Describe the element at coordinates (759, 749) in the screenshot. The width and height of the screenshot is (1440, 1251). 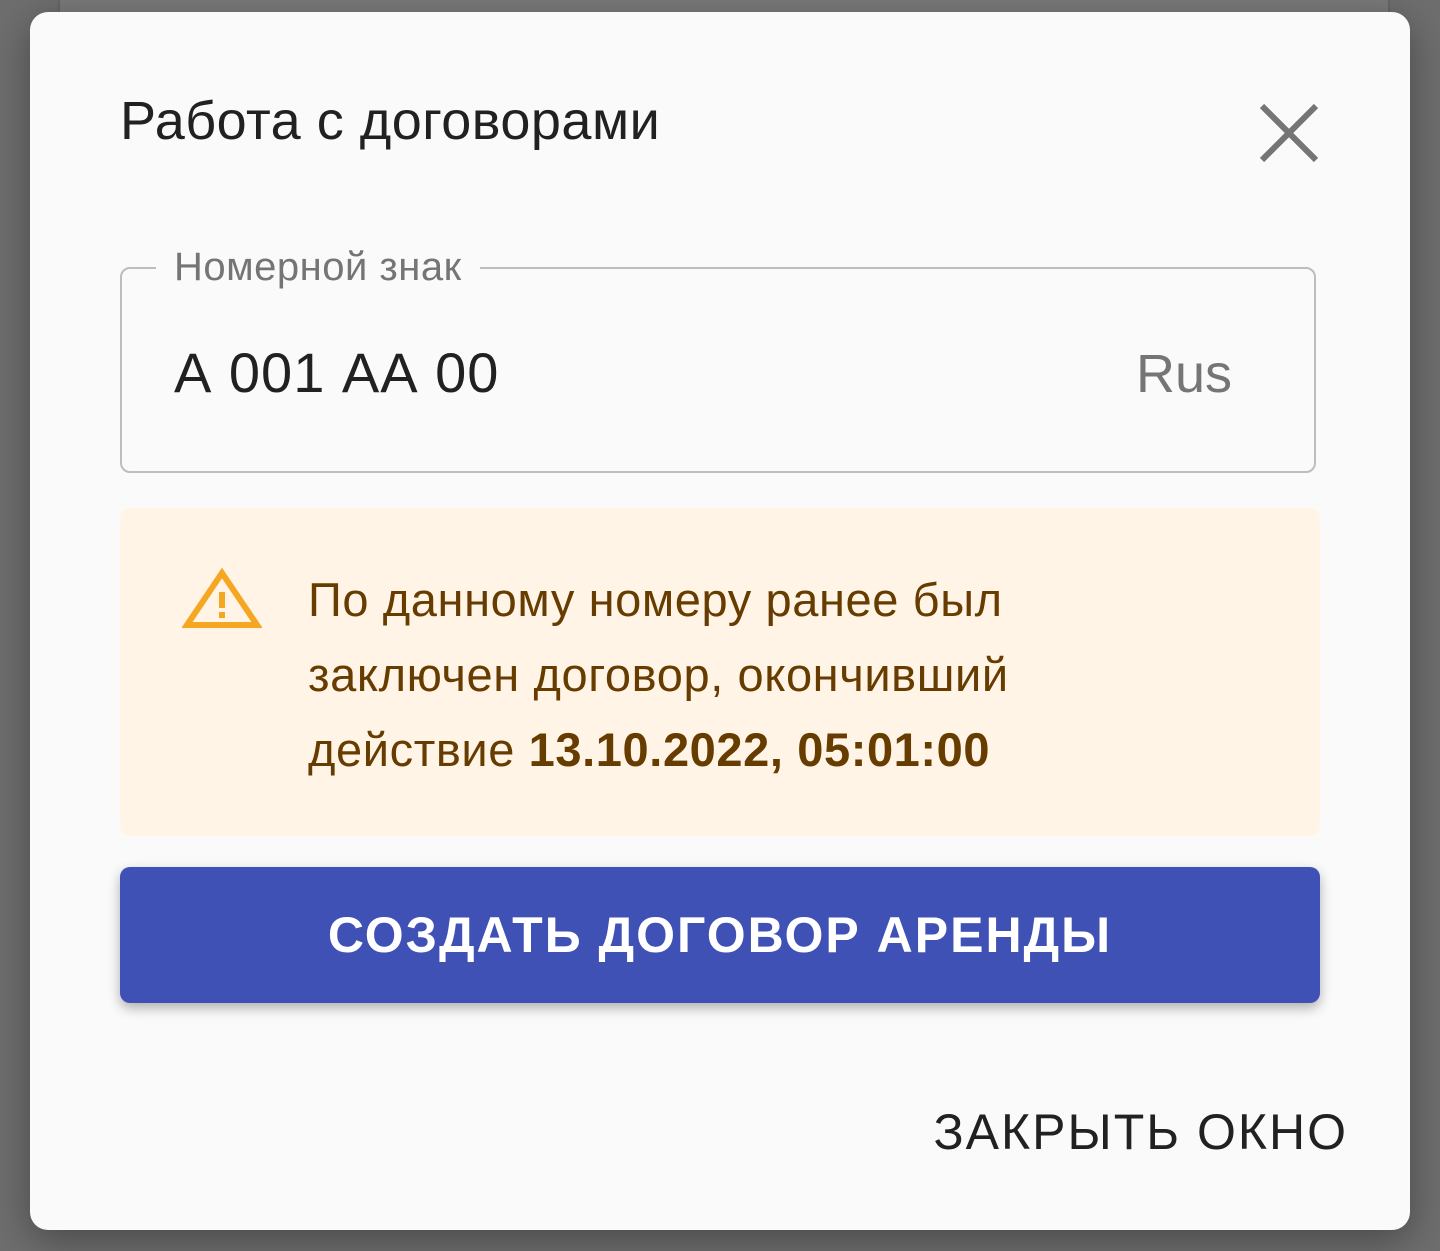
I see `contract-end-datetime: 13.10.2022, 05:01:00` at that location.